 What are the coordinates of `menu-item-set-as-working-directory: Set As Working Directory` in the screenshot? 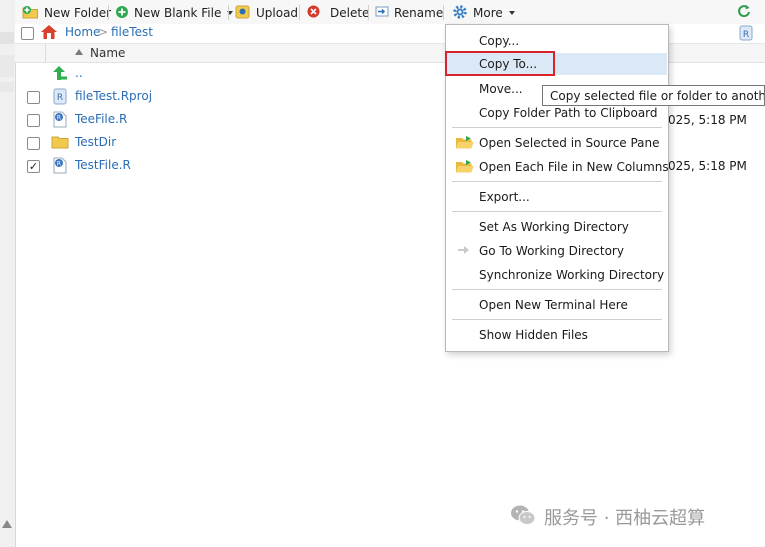 It's located at (557, 227).